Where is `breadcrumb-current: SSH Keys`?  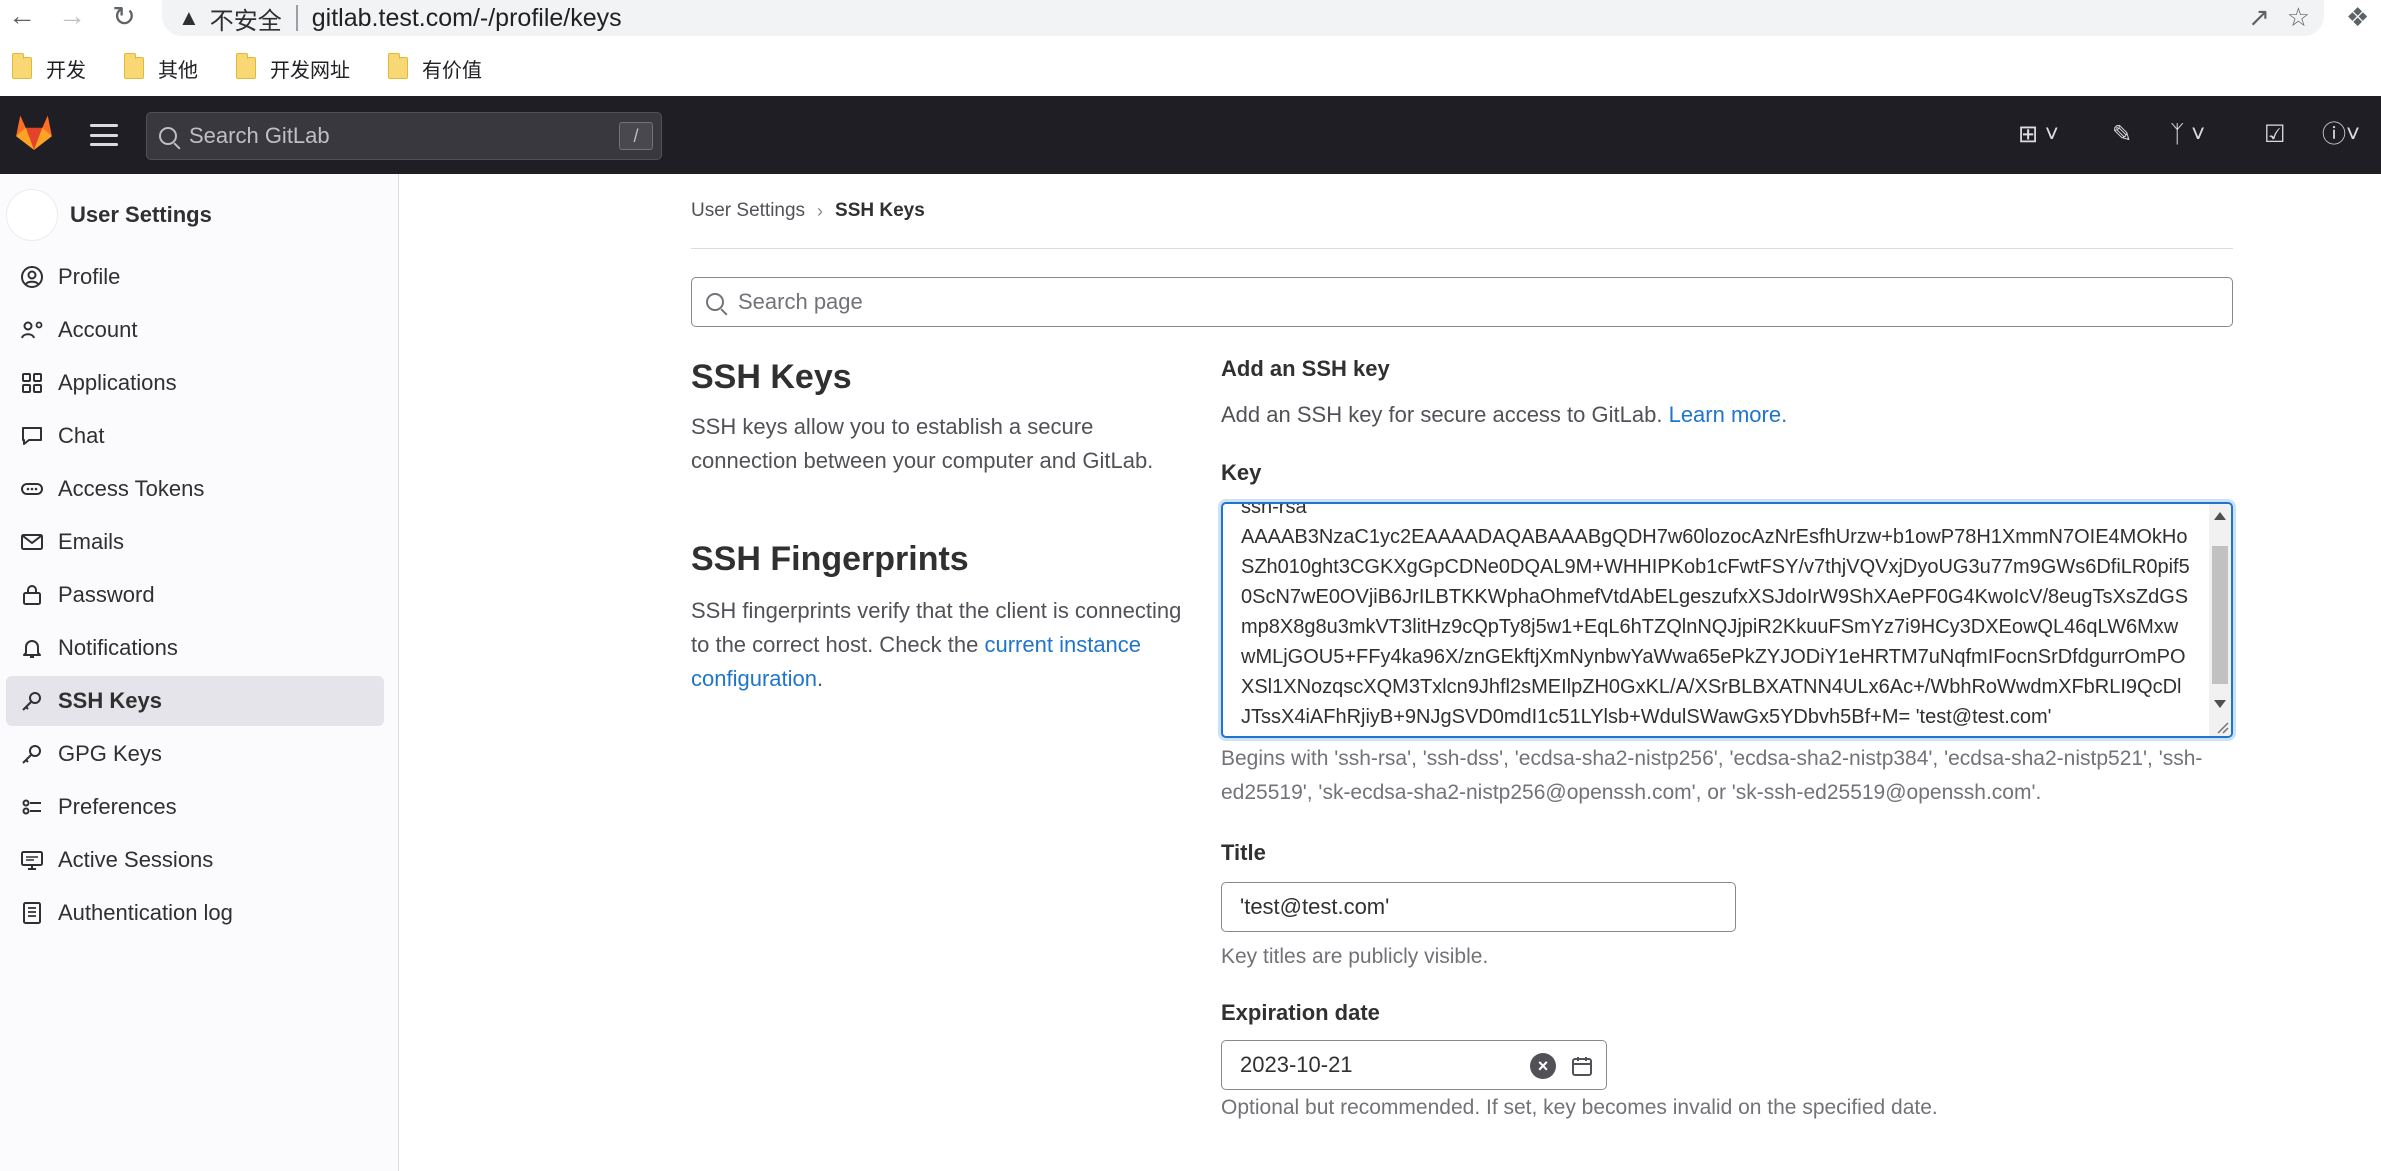 breadcrumb-current: SSH Keys is located at coordinates (880, 211).